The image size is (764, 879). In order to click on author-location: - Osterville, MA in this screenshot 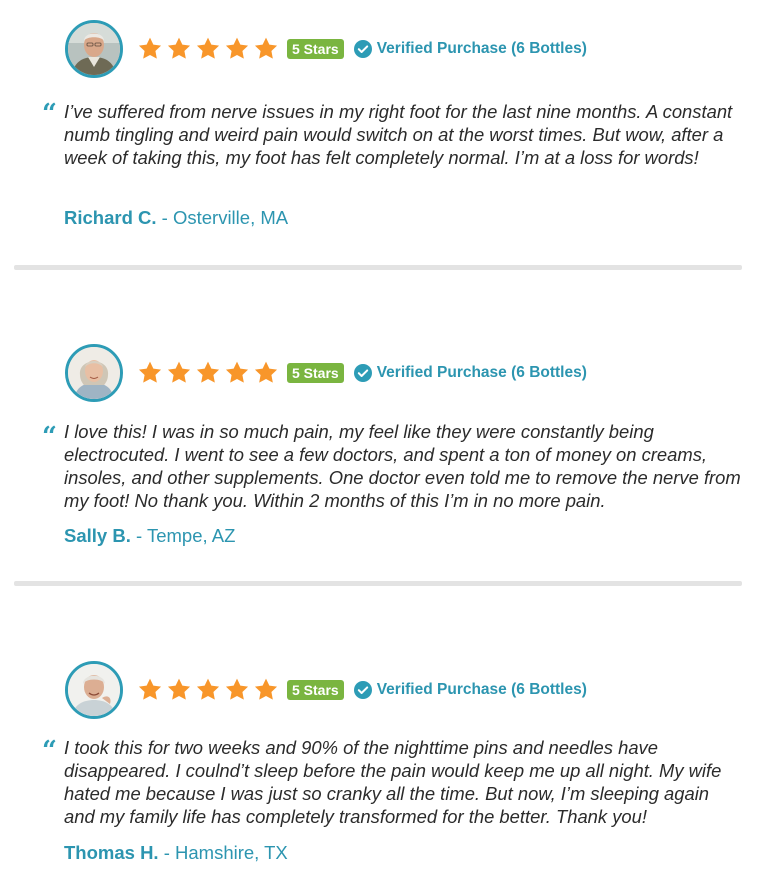, I will do `click(225, 217)`.